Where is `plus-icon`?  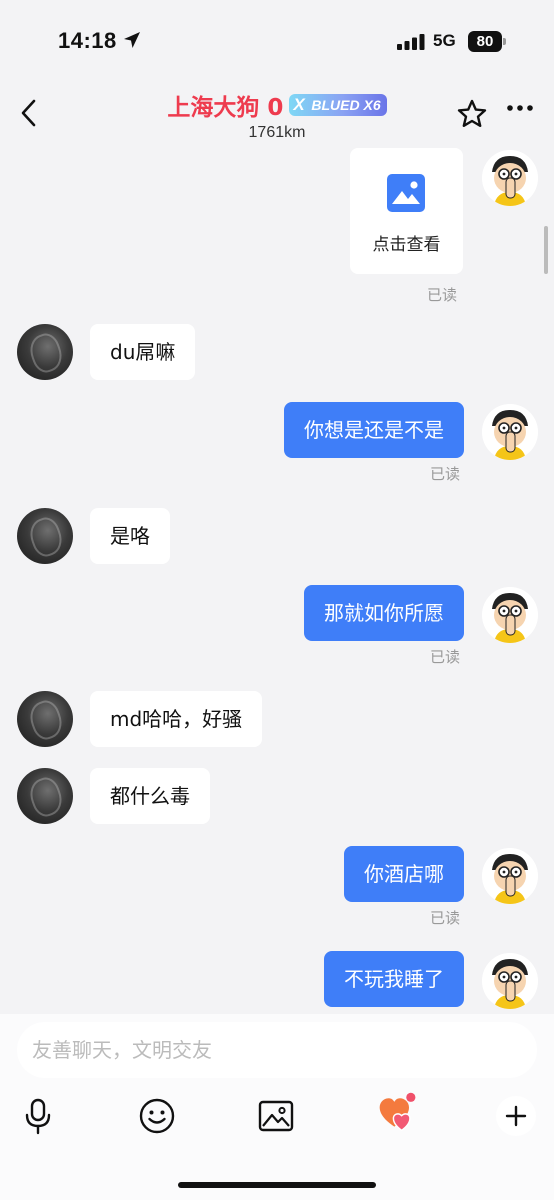
plus-icon is located at coordinates (516, 1116).